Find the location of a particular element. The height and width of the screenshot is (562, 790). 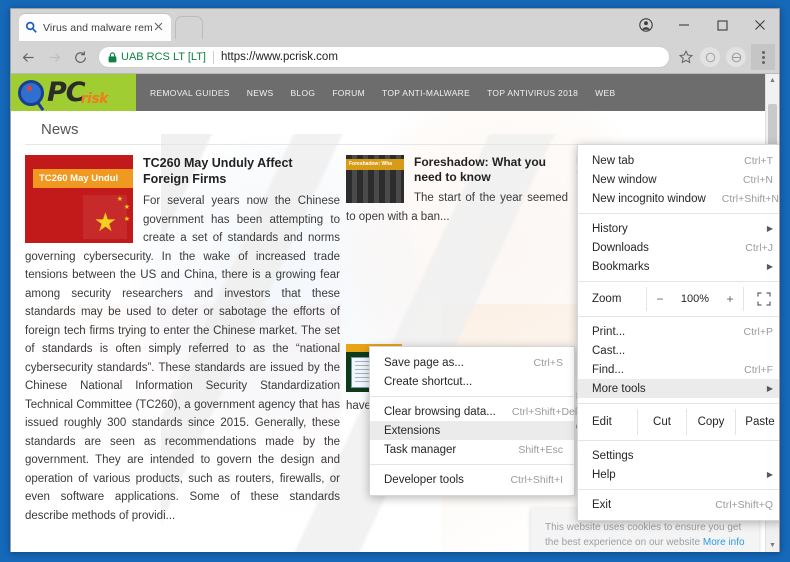

menu-item-clear-browsing-data: Clear browsing data... Ctrl+Shift+Del is located at coordinates (473, 411).